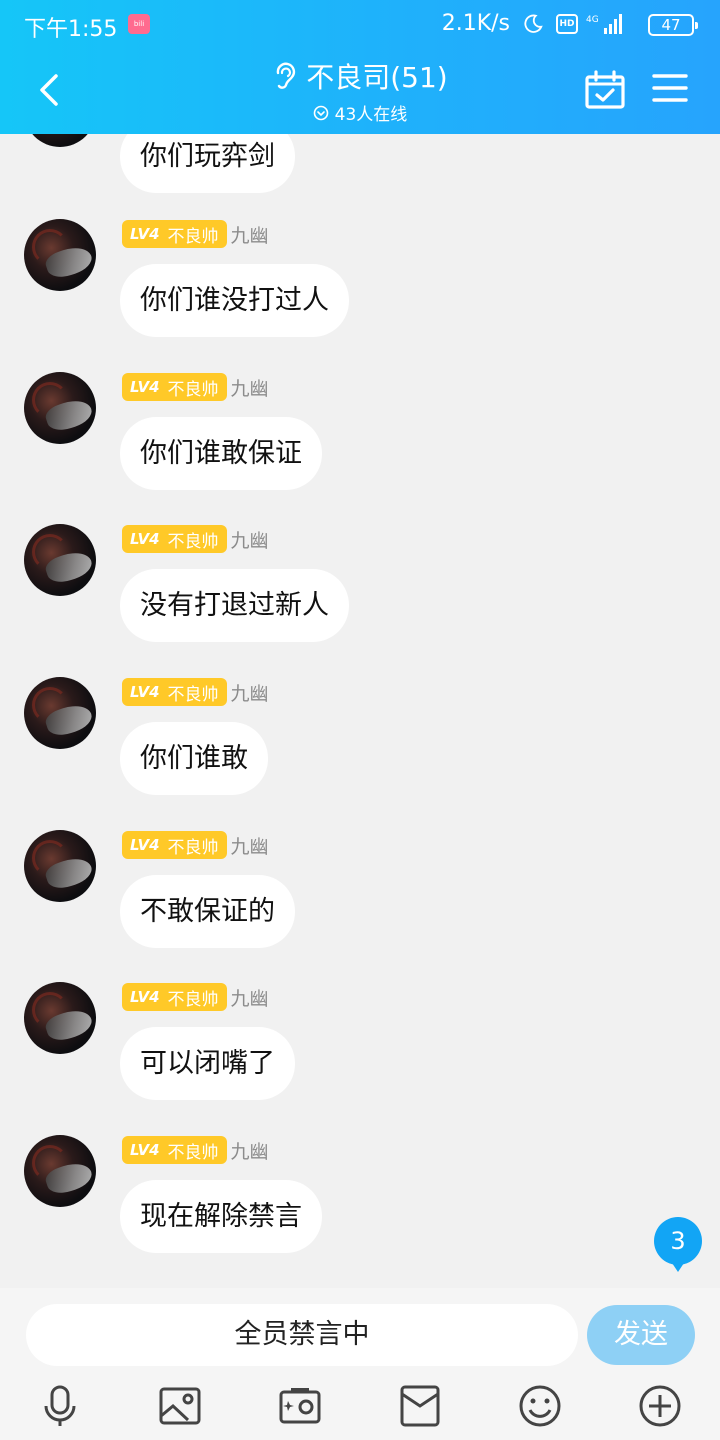 This screenshot has height=1440, width=720. Describe the element at coordinates (360, 1205) in the screenshot. I see `message-item: LV4 不良帅 九幽 现在解除禁言` at that location.